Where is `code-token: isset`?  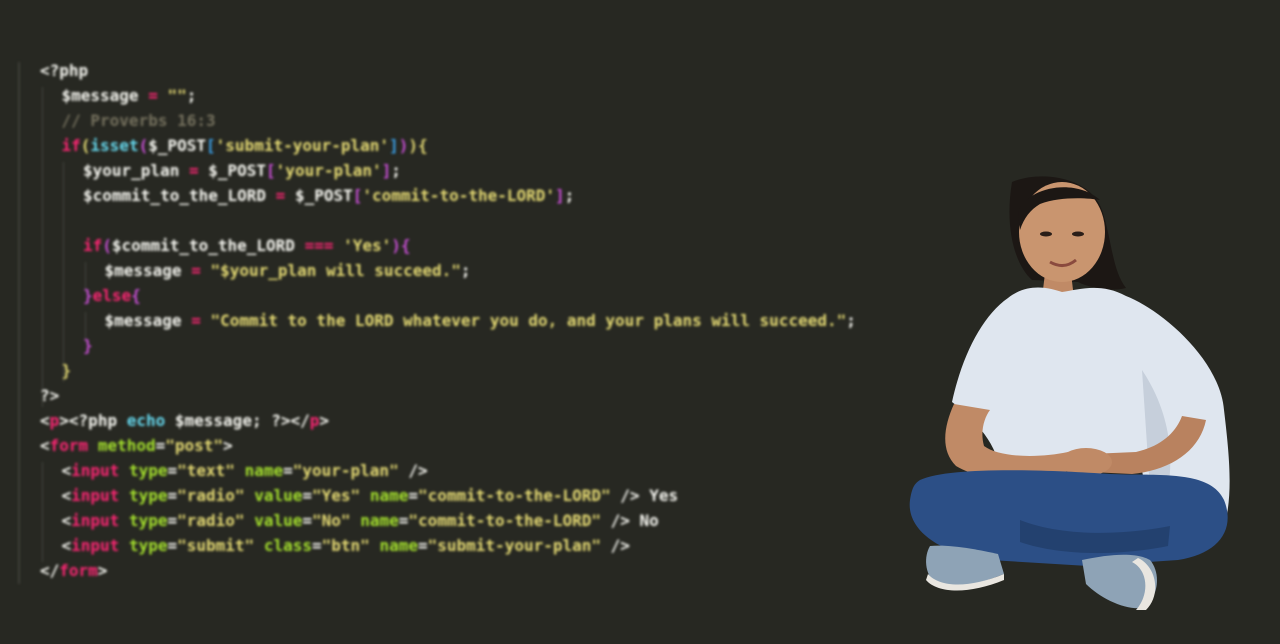 code-token: isset is located at coordinates (114, 145).